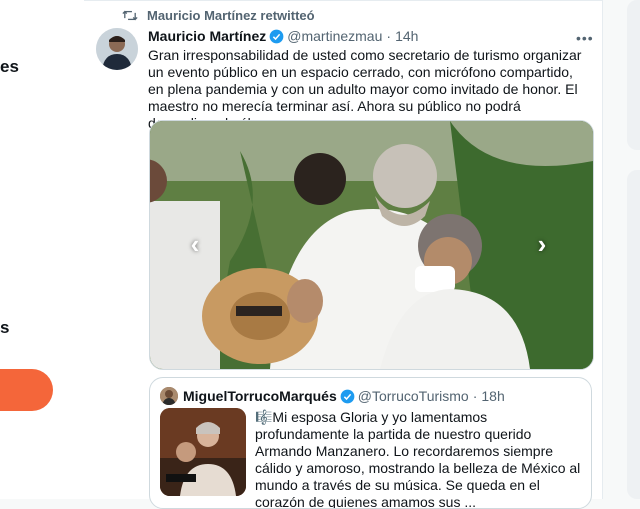  What do you see at coordinates (413, 396) in the screenshot?
I see `quoted-author-handle: @TorrucoTurismo` at bounding box center [413, 396].